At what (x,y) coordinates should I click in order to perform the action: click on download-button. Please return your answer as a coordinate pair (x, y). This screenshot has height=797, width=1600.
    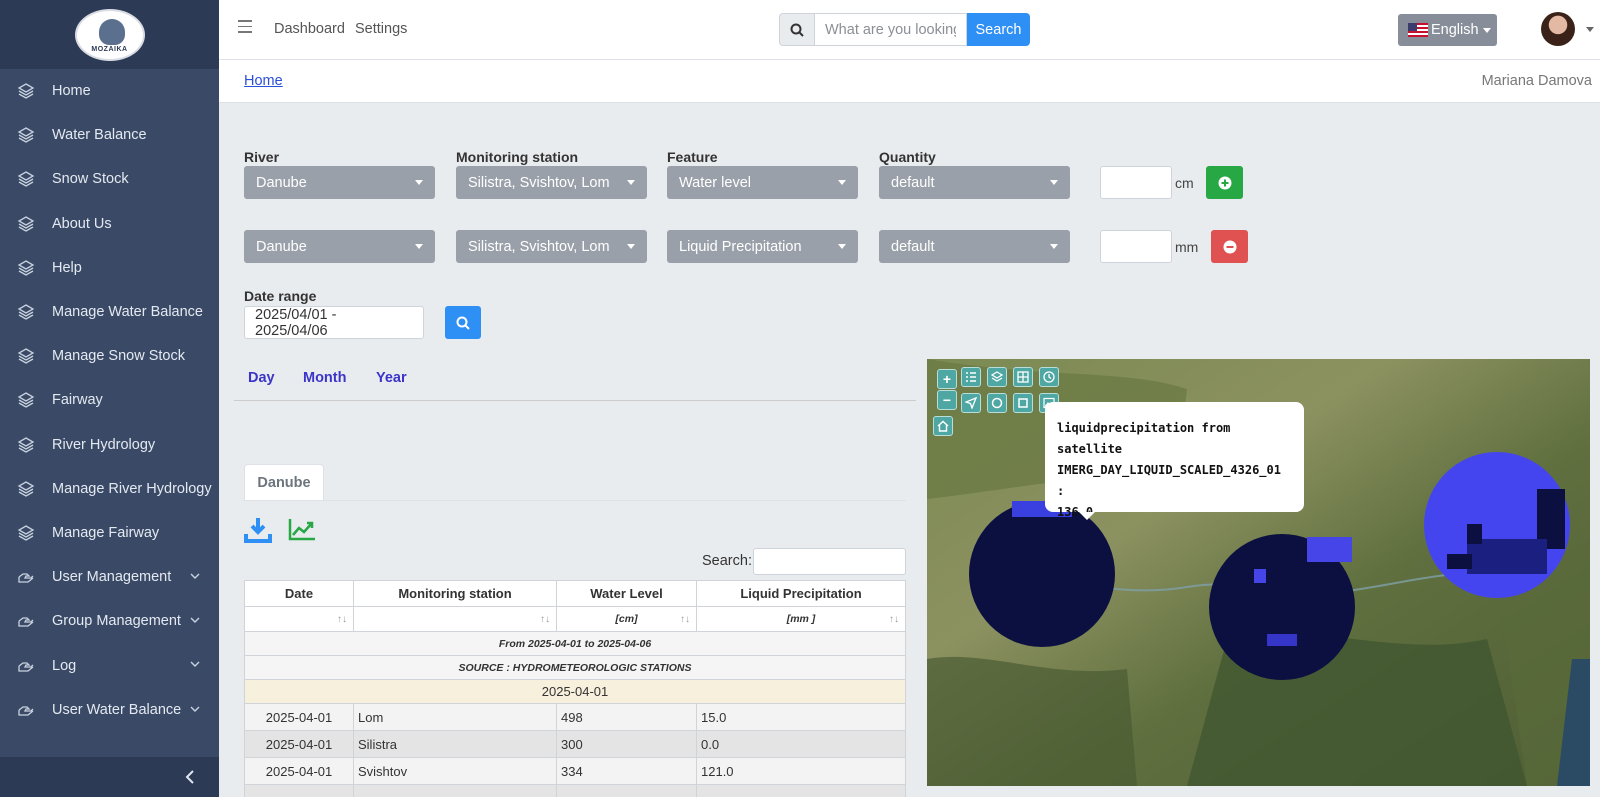
    Looking at the image, I should click on (258, 530).